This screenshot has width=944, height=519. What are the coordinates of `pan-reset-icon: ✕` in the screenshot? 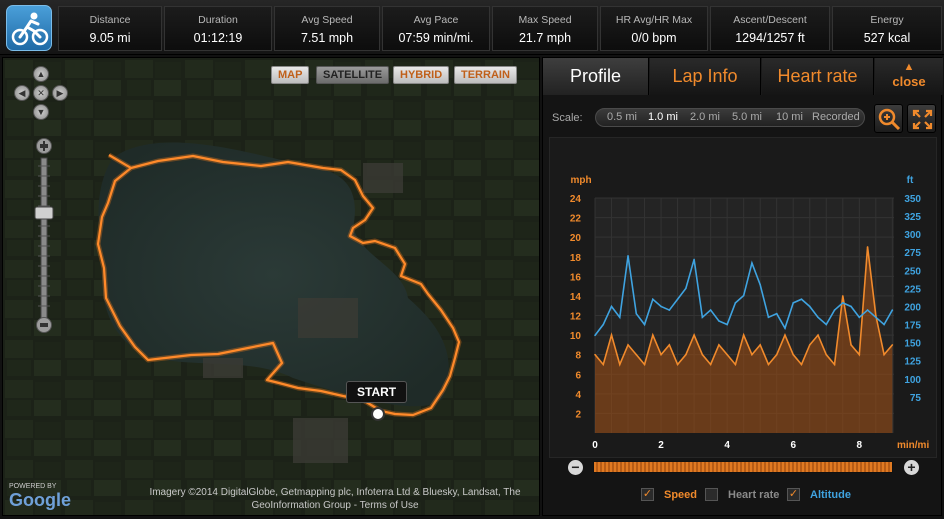 It's located at (41, 93).